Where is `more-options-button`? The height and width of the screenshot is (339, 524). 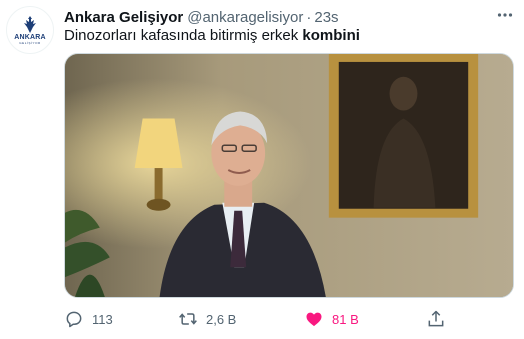 more-options-button is located at coordinates (505, 15).